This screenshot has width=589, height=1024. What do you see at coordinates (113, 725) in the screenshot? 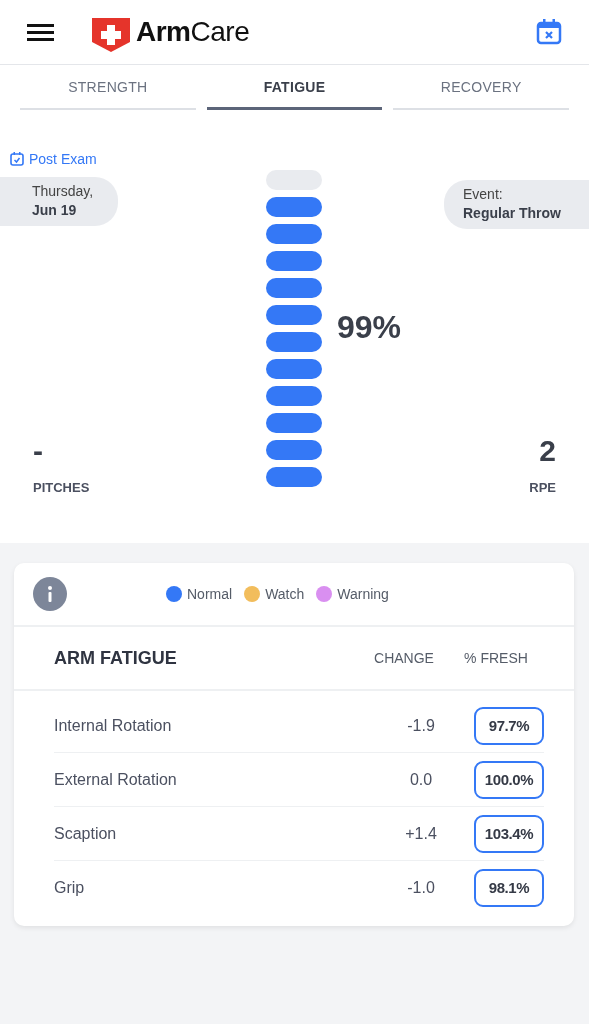
I see `row-label: Internal Rotation` at bounding box center [113, 725].